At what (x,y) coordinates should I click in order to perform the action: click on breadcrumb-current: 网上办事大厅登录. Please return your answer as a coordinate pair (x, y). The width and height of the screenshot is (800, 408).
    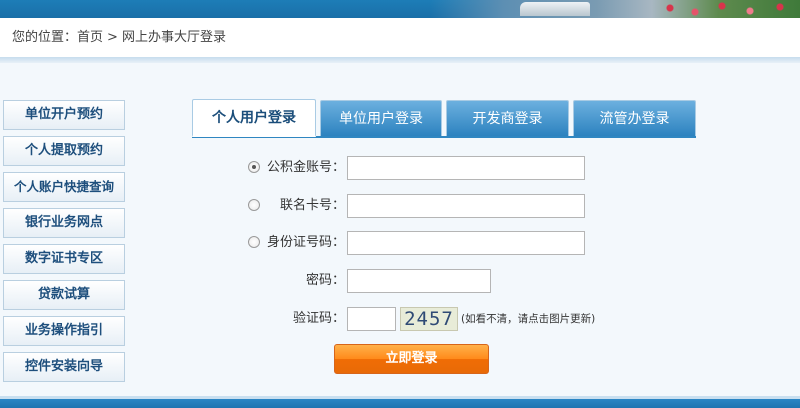
    Looking at the image, I should click on (173, 37).